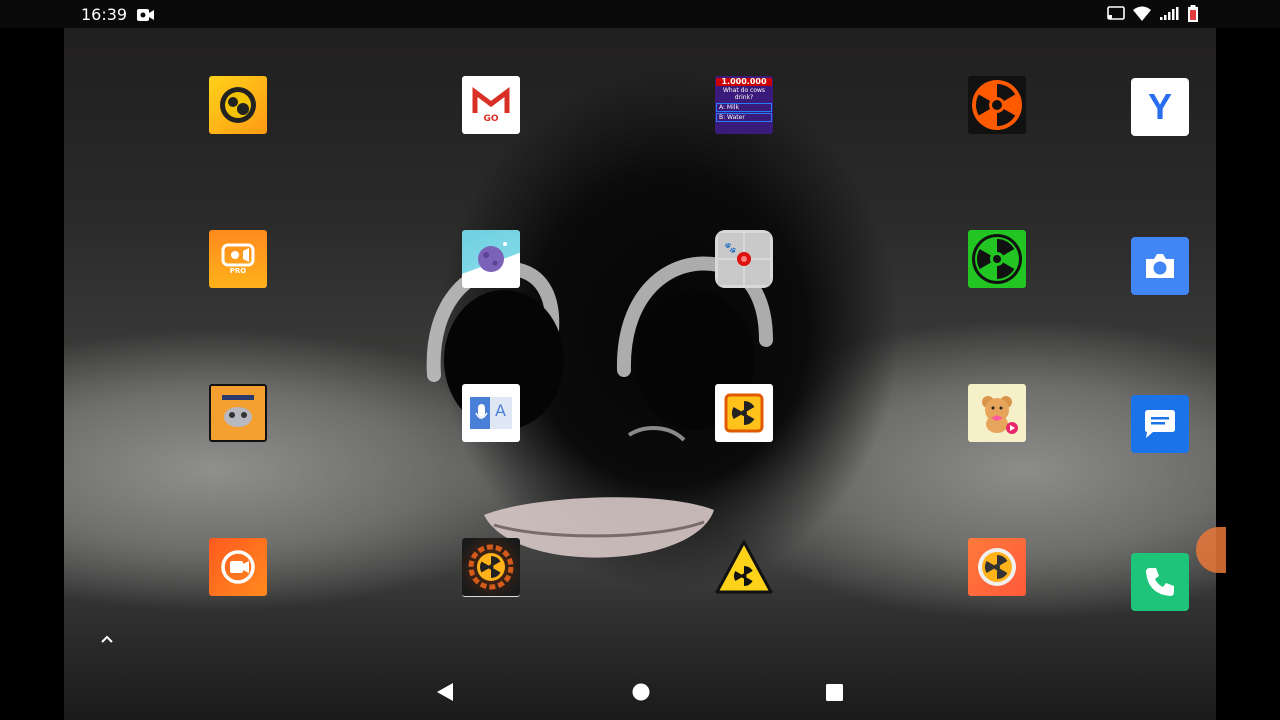  Describe the element at coordinates (997, 413) in the screenshot. I see `teddy-bear-video-icon` at that location.